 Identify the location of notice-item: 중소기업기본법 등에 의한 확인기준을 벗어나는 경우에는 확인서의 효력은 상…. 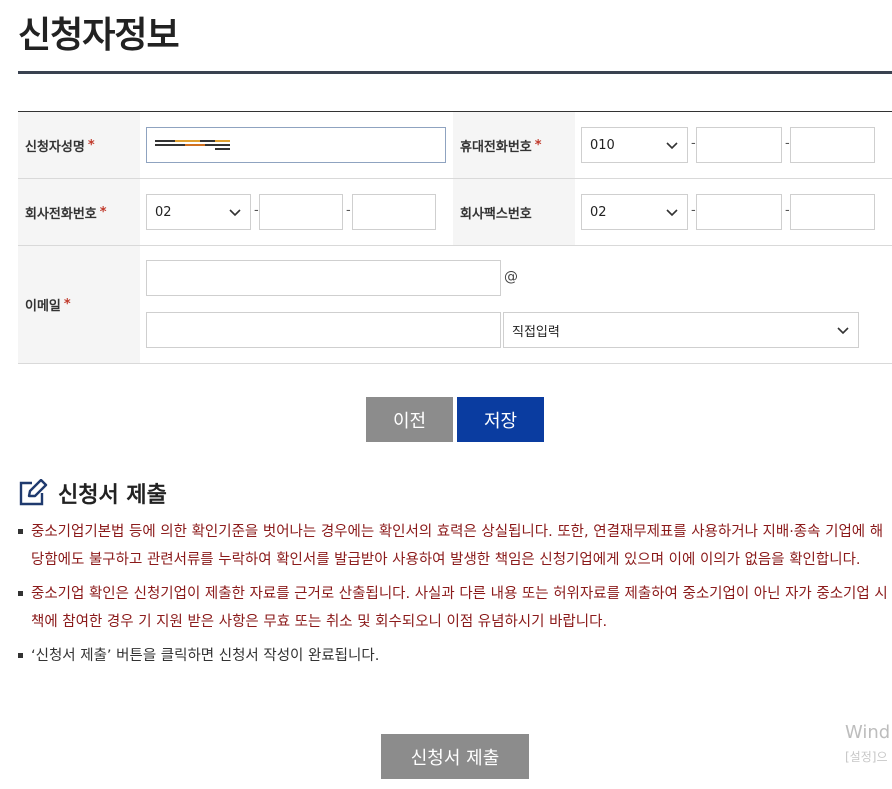
(453, 546).